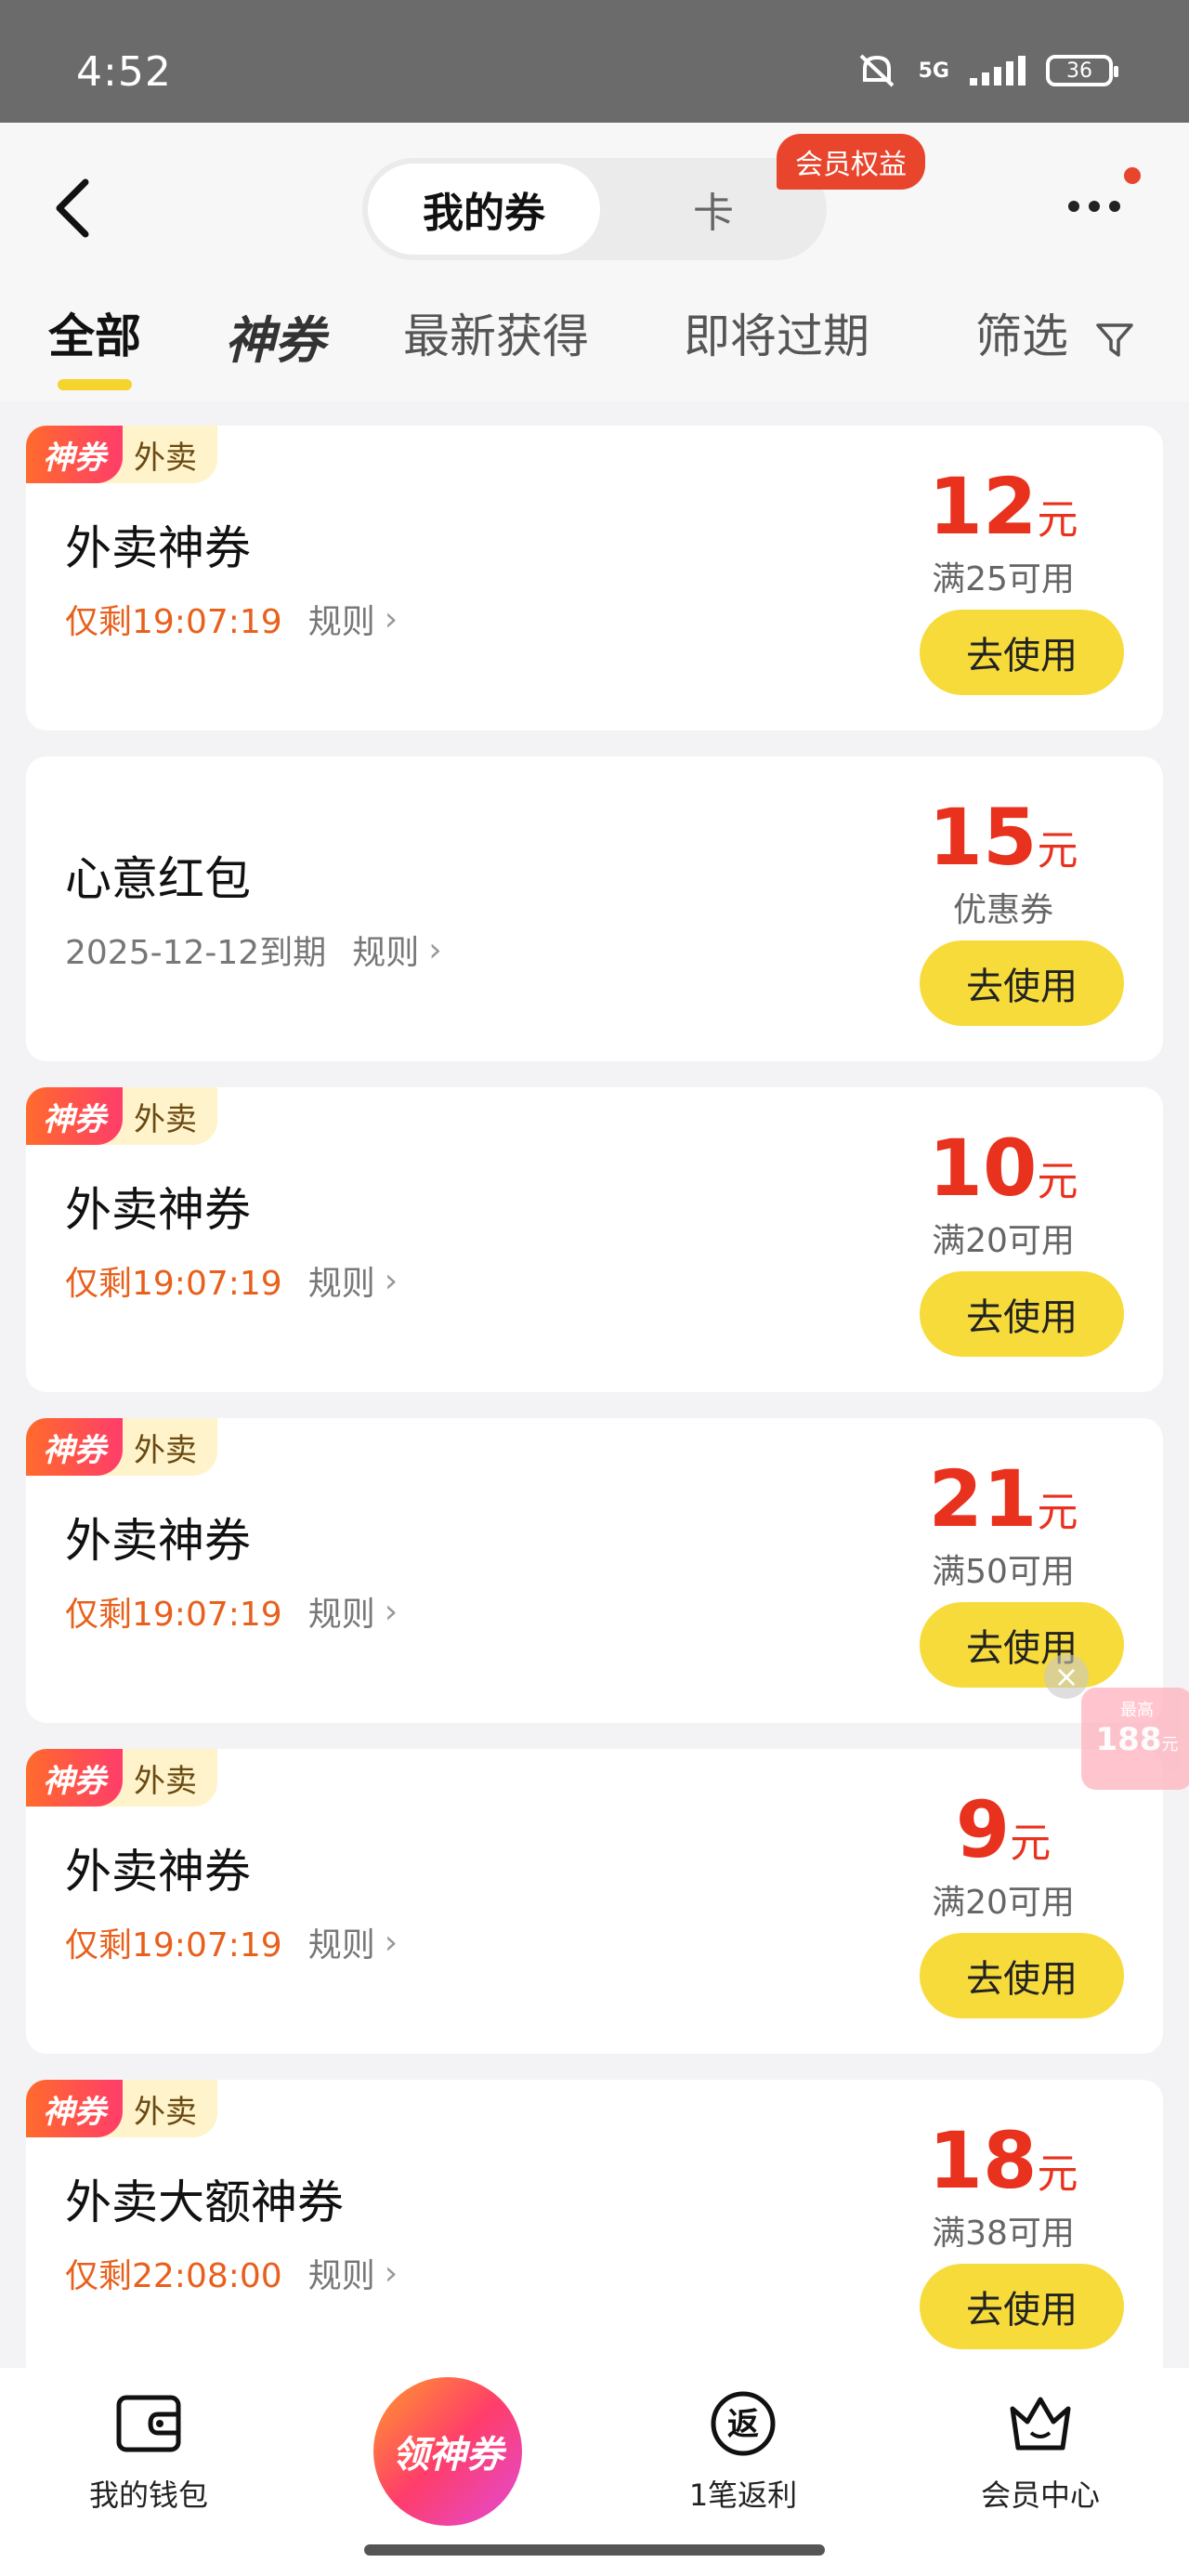  Describe the element at coordinates (204, 2202) in the screenshot. I see `coupon-title: 外卖大额神券` at that location.